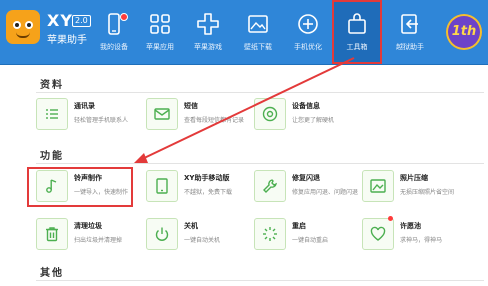  I want to click on nav-jailbreak-assistant: 越狱助手, so click(410, 32).